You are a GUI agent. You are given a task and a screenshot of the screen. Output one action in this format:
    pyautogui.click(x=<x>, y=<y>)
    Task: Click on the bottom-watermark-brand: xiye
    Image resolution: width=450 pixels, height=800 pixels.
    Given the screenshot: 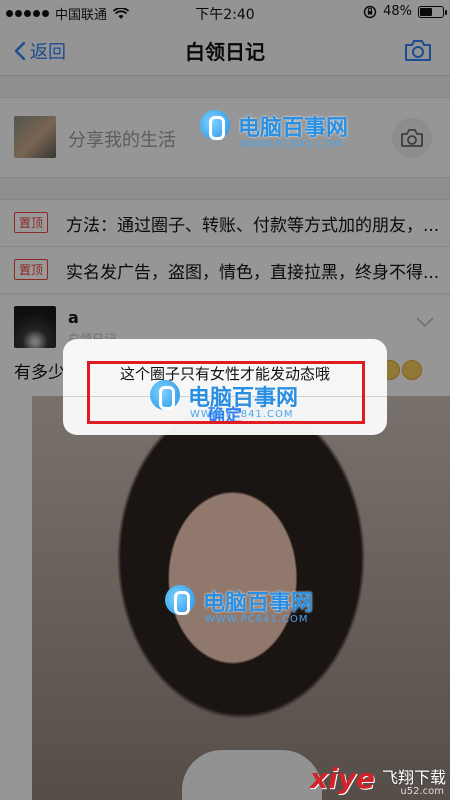 What is the action you would take?
    pyautogui.click(x=342, y=778)
    